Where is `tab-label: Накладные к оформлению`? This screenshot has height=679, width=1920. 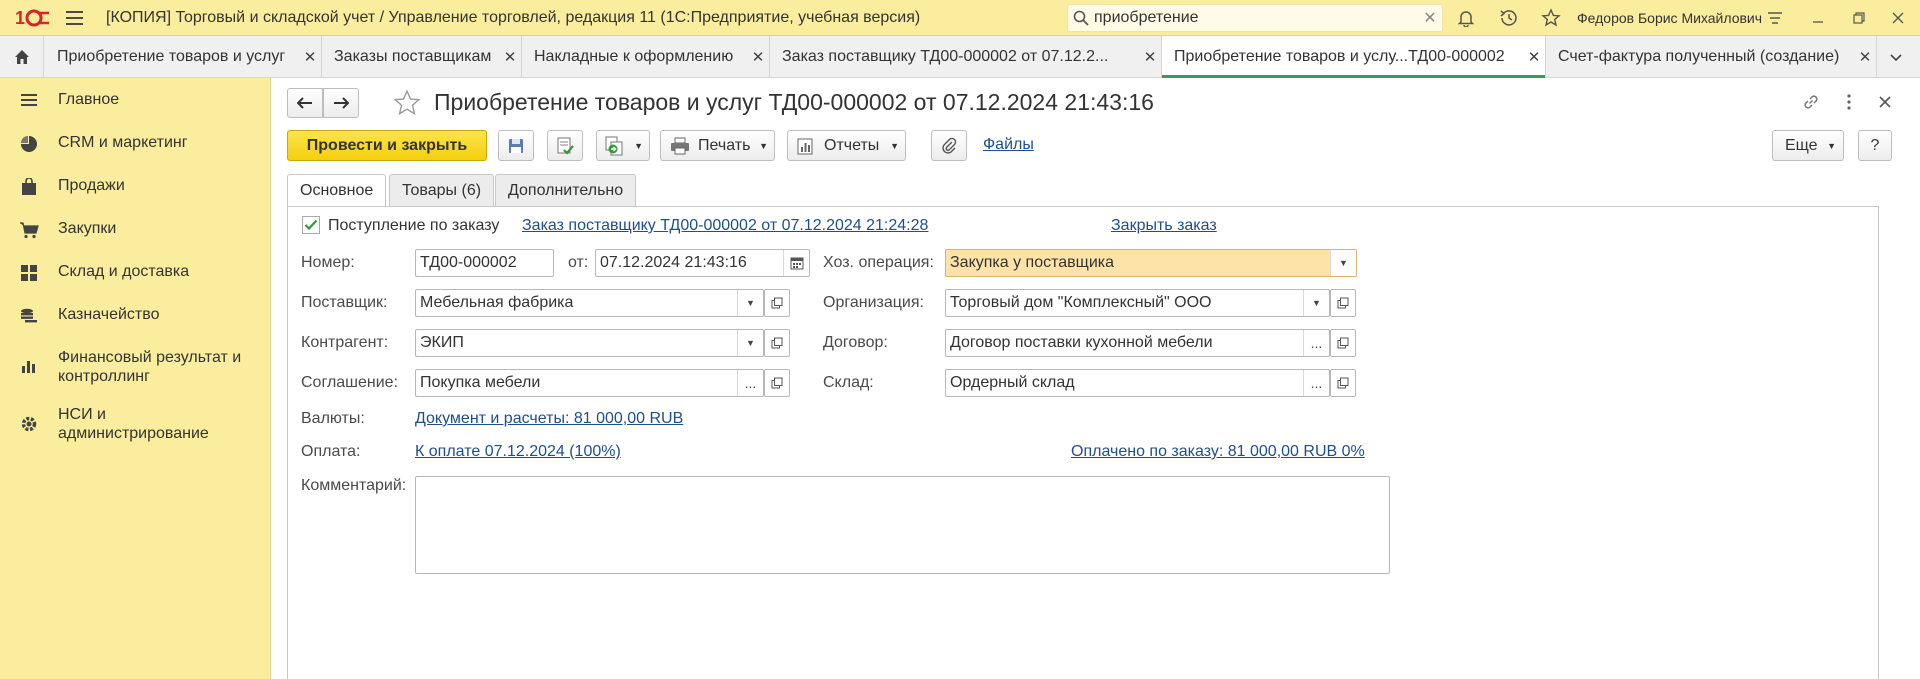
tab-label: Накладные к оформлению is located at coordinates (634, 56).